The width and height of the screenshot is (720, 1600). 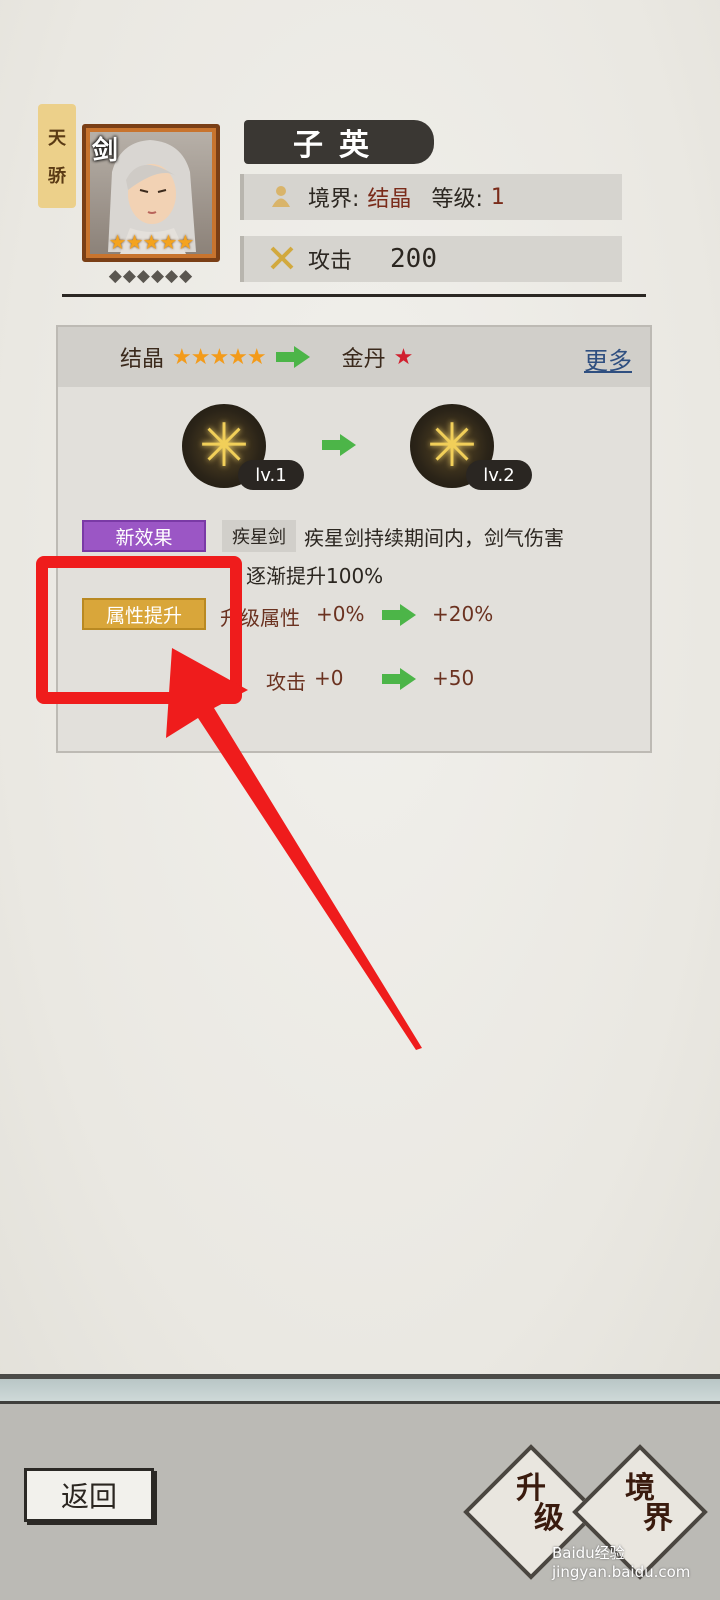 What do you see at coordinates (360, 1389) in the screenshot?
I see `decorative-wave-border` at bounding box center [360, 1389].